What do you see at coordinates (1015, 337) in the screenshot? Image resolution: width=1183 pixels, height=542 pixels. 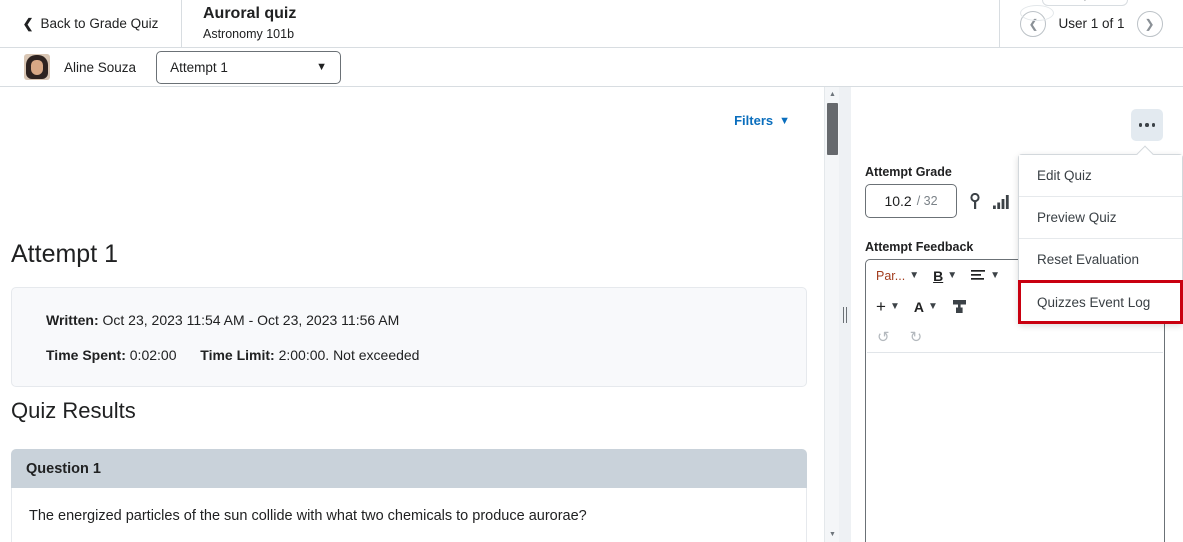 I see `editor-toolbar-row-3: ↺ ↻` at bounding box center [1015, 337].